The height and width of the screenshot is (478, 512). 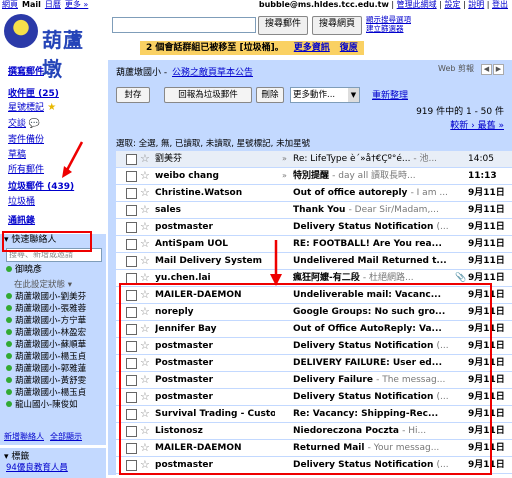 What do you see at coordinates (353, 95) in the screenshot?
I see `chevron-down-icon: ▼` at bounding box center [353, 95].